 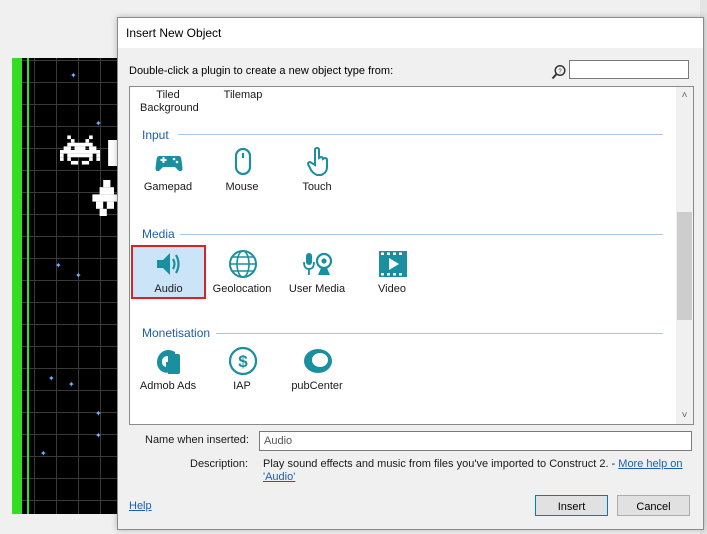 I want to click on video-film-icon, so click(x=393, y=264).